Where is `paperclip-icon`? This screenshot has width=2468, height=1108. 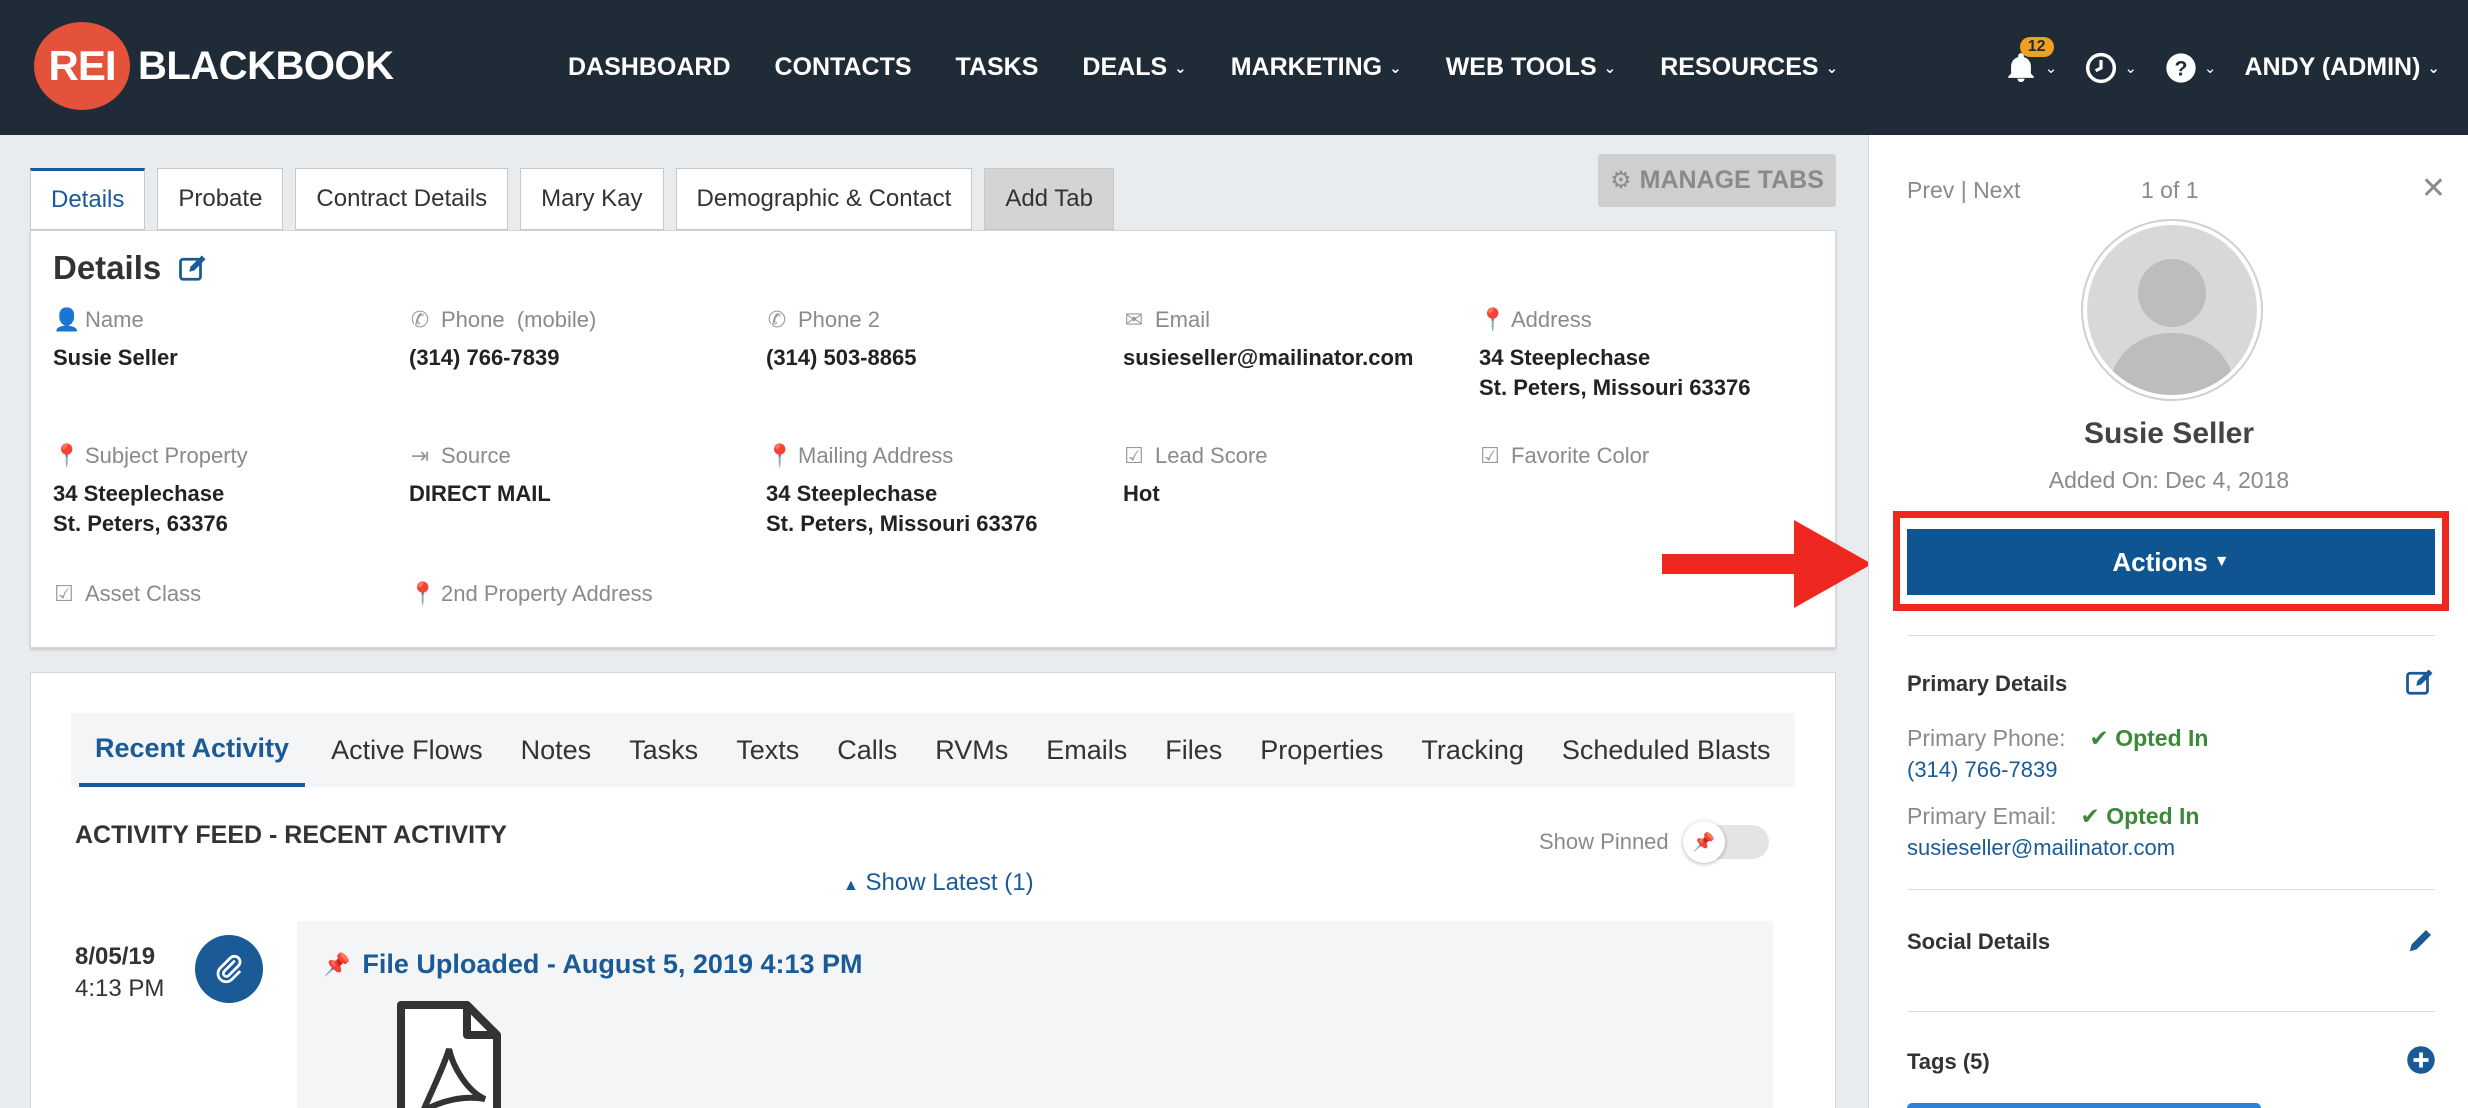 paperclip-icon is located at coordinates (229, 969).